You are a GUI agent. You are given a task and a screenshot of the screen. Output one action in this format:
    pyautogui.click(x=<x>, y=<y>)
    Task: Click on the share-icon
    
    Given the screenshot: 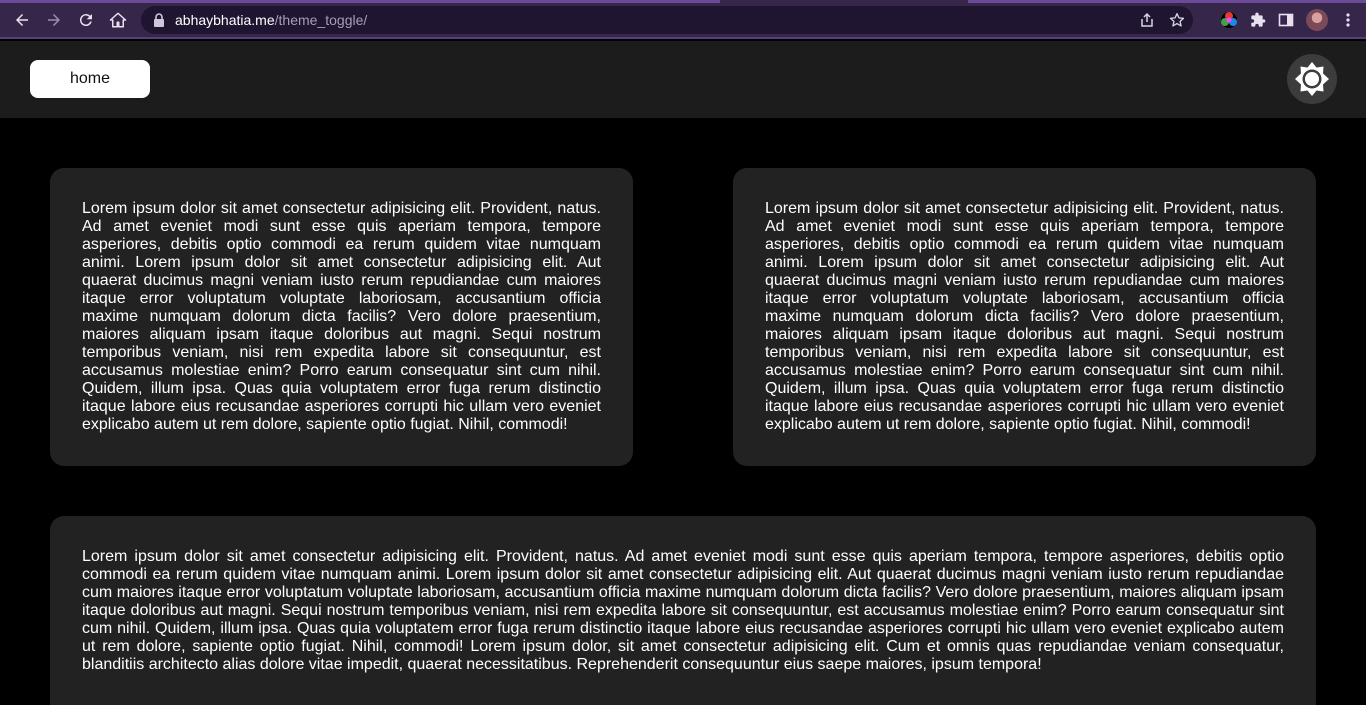 What is the action you would take?
    pyautogui.click(x=1147, y=20)
    